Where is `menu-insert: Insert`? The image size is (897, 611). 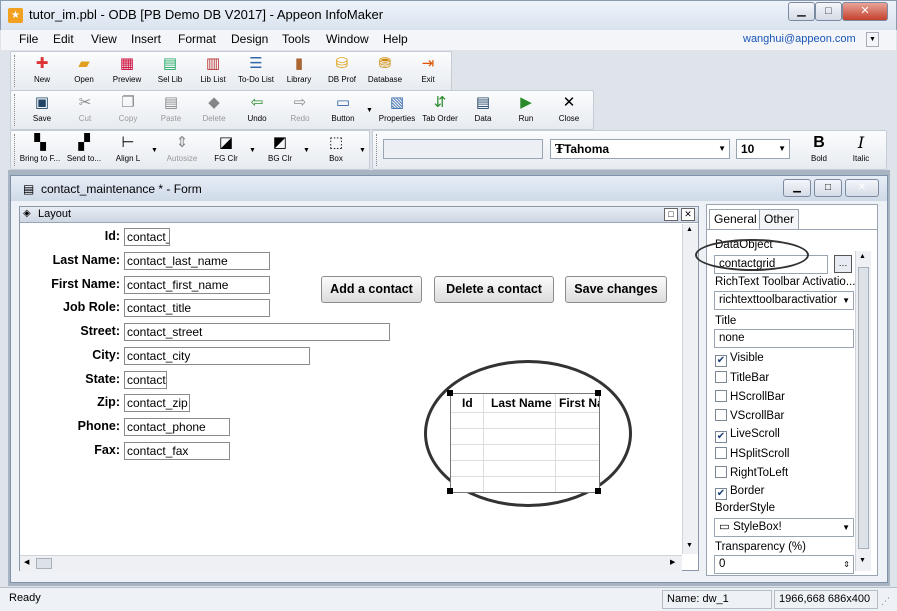 menu-insert: Insert is located at coordinates (146, 39).